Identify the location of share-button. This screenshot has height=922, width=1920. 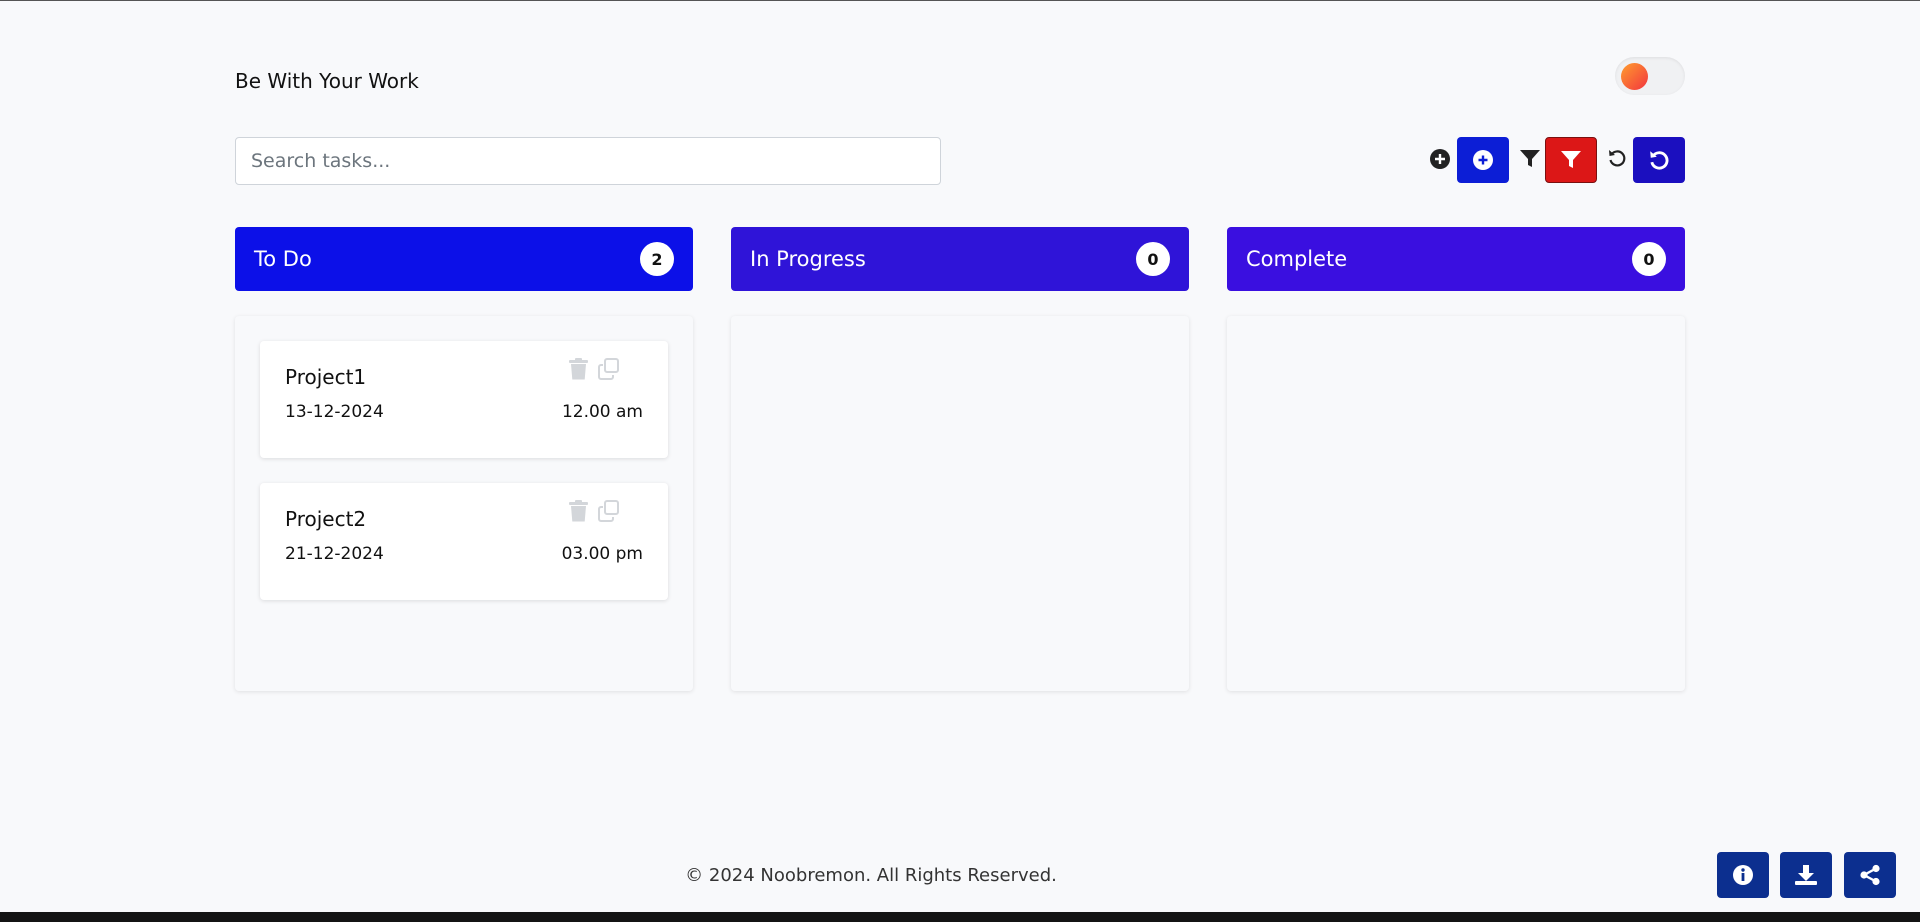
(1870, 875).